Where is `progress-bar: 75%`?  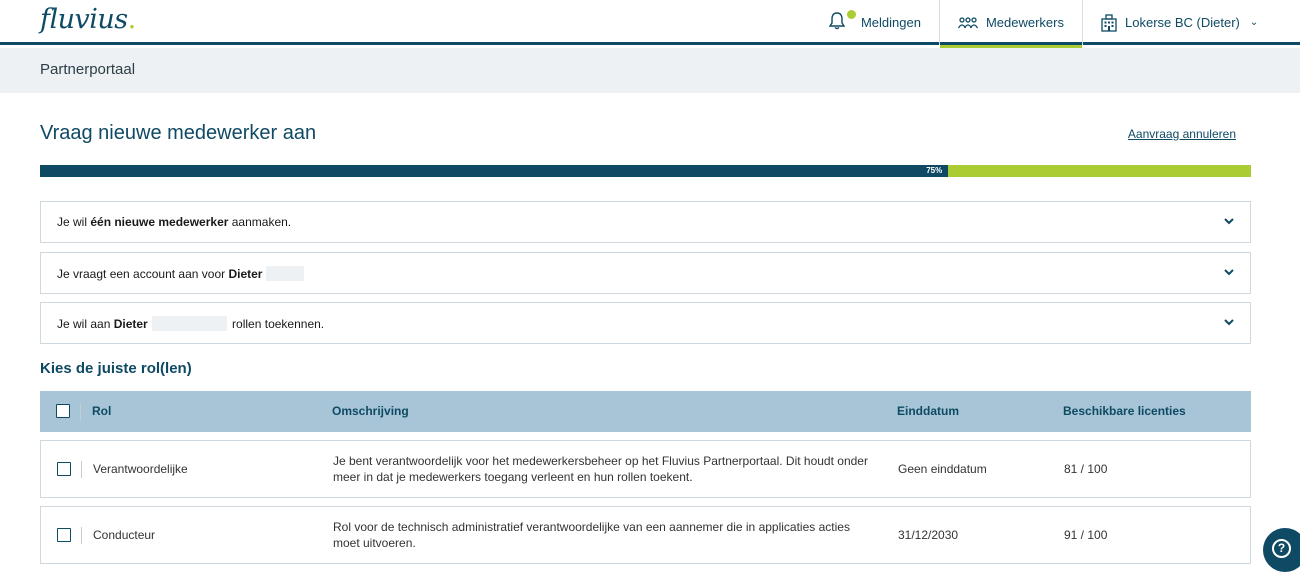 progress-bar: 75% is located at coordinates (645, 171).